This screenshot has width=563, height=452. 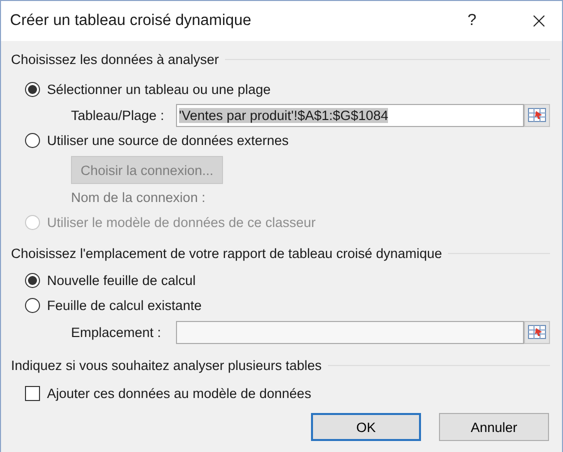 What do you see at coordinates (179, 393) in the screenshot?
I see `checkbox-label: Ajouter ces données au modèle de données` at bounding box center [179, 393].